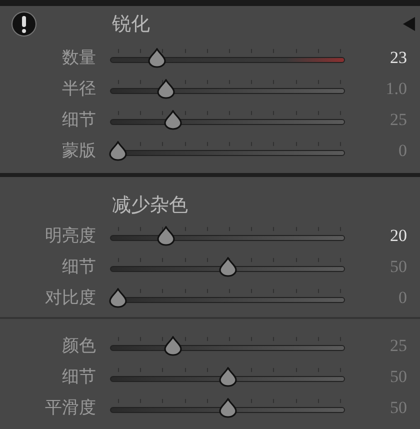  I want to click on slider-value: 23, so click(398, 57).